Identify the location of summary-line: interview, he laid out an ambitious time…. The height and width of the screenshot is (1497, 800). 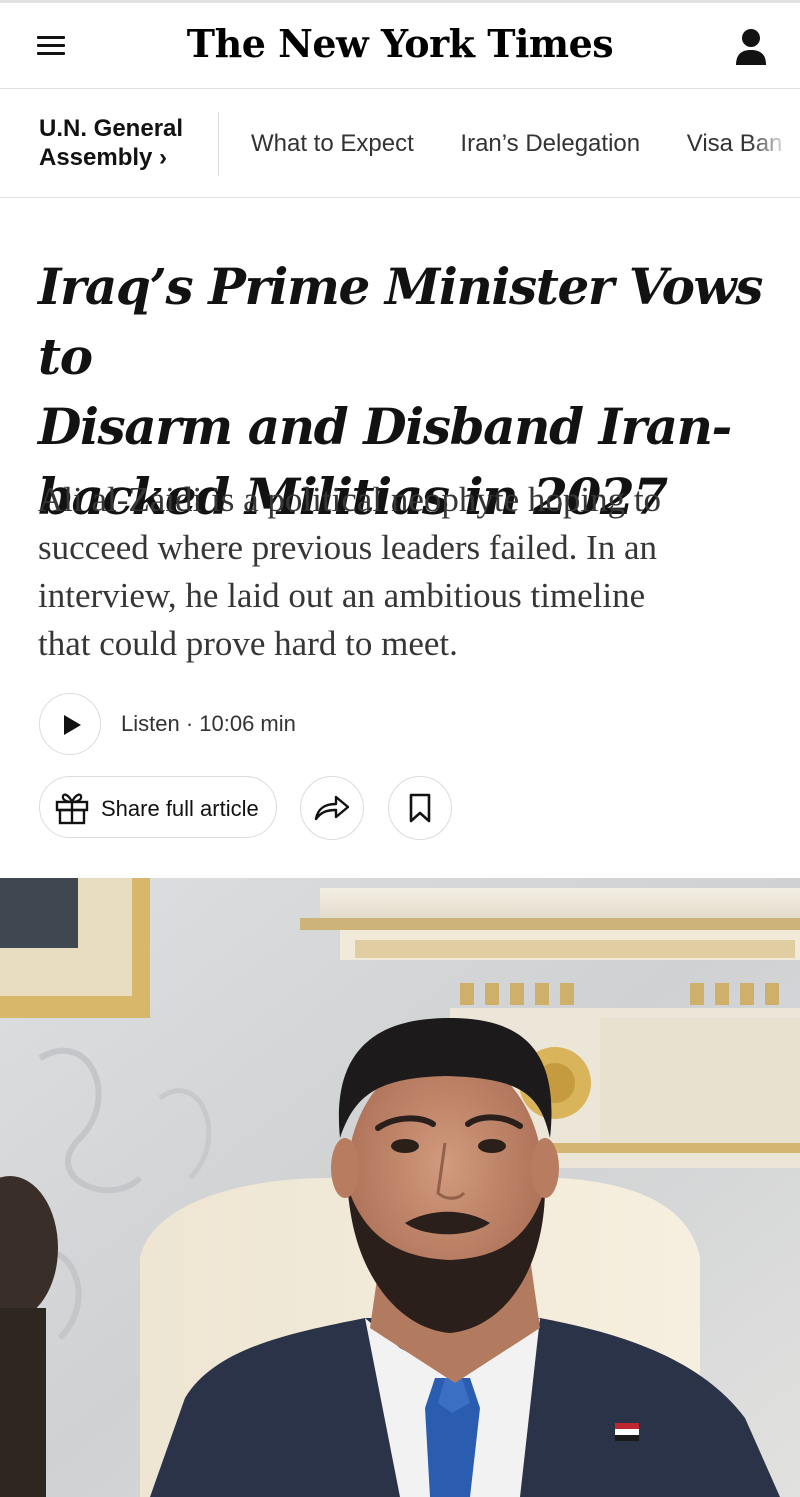
(342, 595).